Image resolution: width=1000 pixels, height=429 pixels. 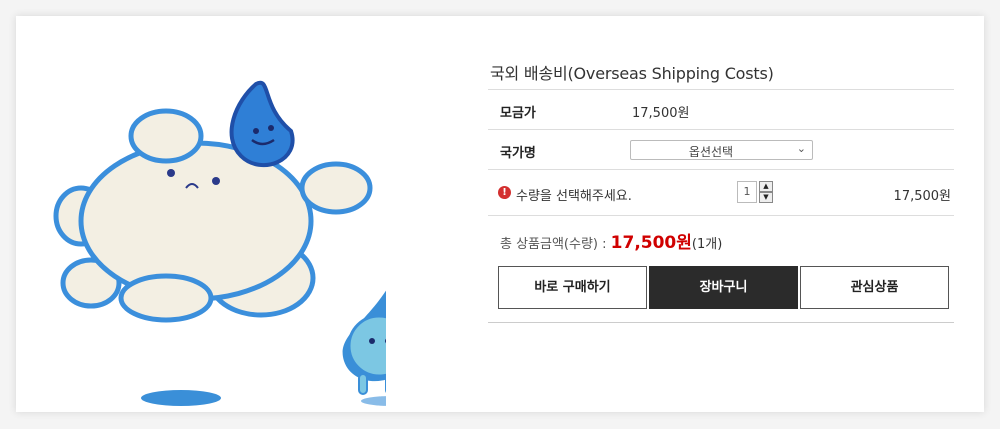 What do you see at coordinates (651, 243) in the screenshot?
I see `total-amount: 17,500원` at bounding box center [651, 243].